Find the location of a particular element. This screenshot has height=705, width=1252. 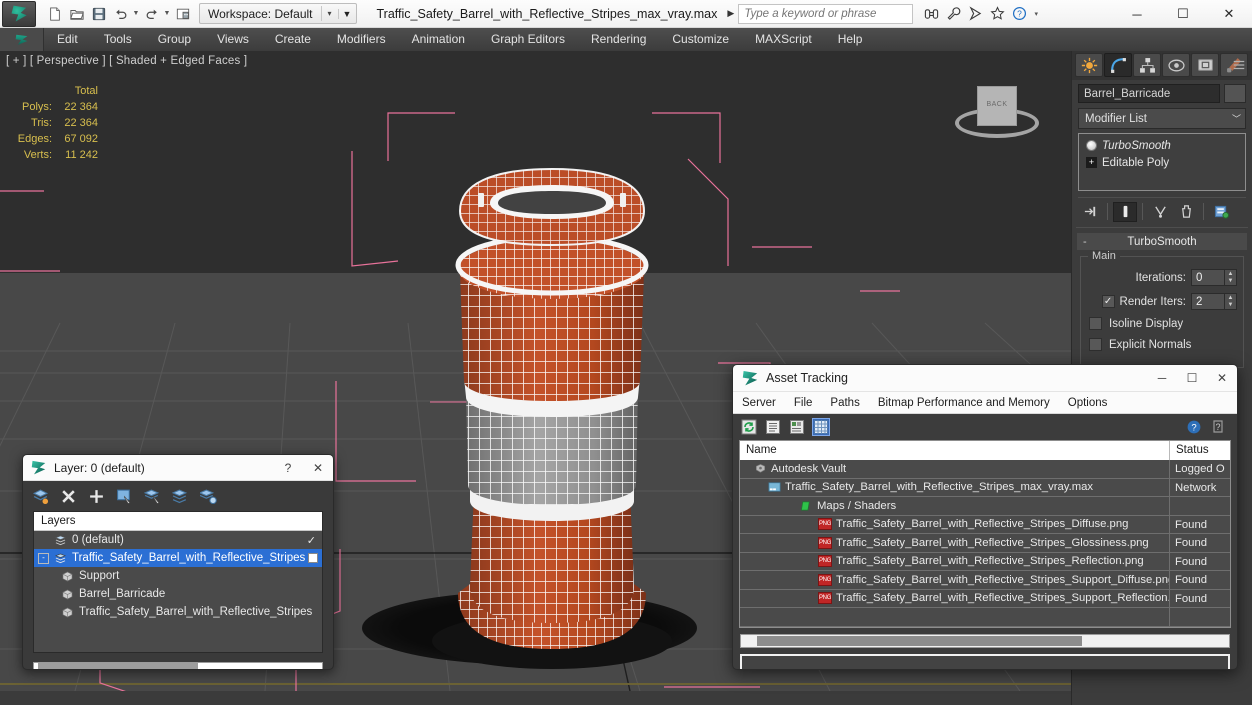

save-file-icon is located at coordinates (98, 13).